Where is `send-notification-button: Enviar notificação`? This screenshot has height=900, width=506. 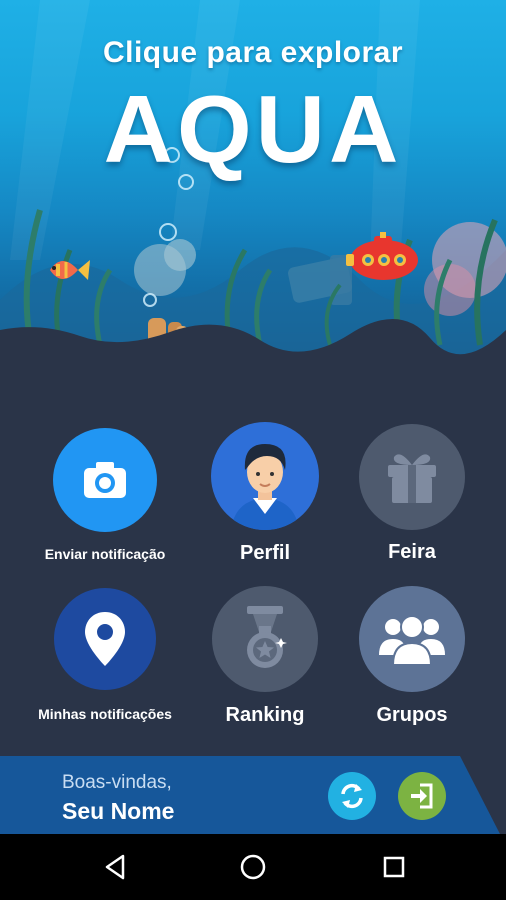
send-notification-button: Enviar notificação is located at coordinates (105, 495).